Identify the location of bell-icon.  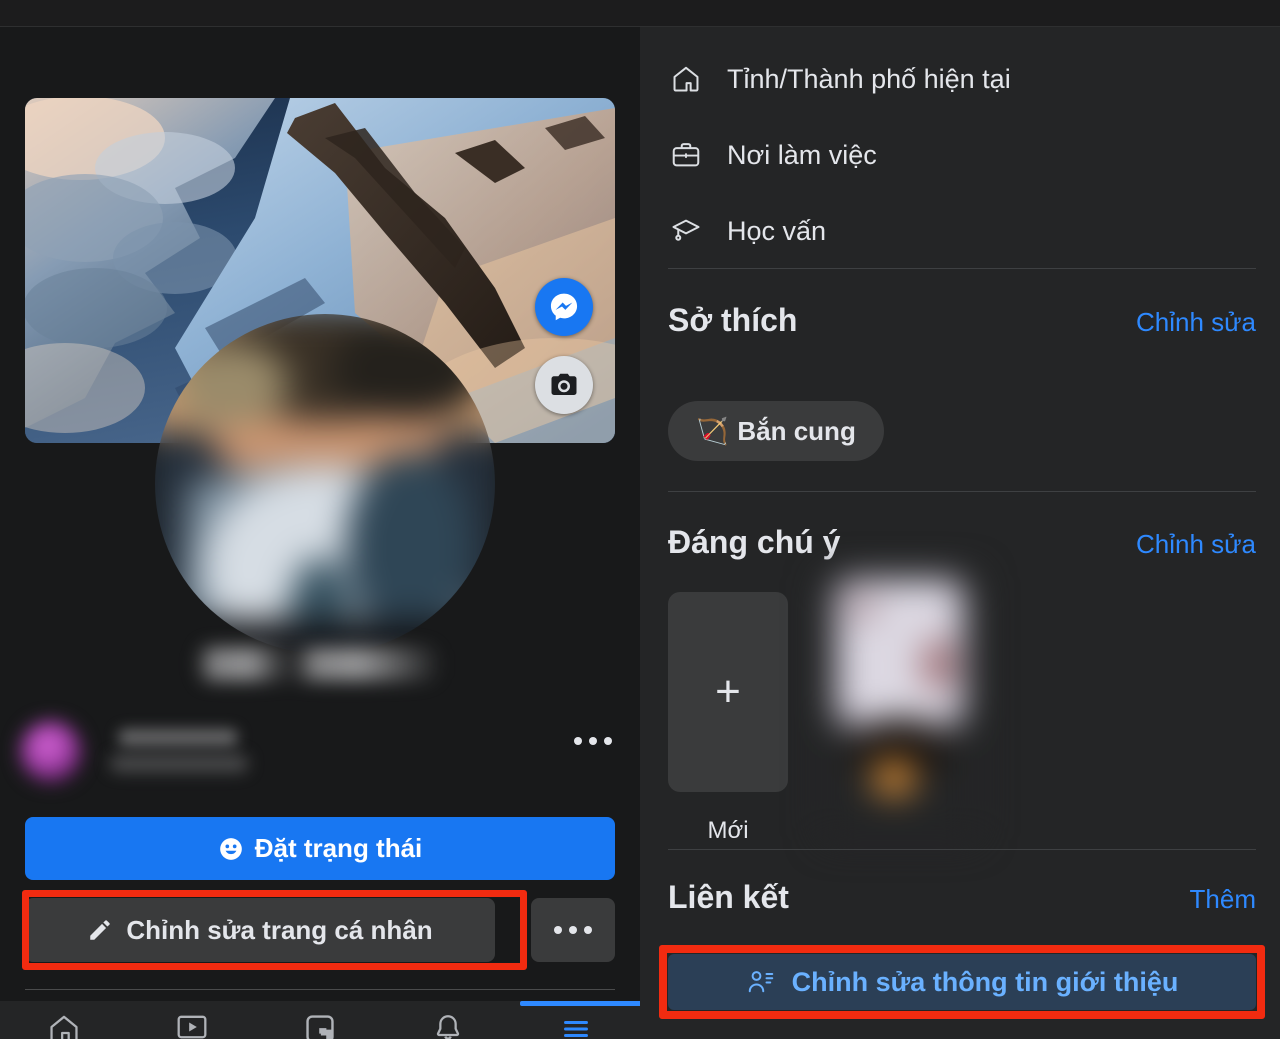
(448, 1025).